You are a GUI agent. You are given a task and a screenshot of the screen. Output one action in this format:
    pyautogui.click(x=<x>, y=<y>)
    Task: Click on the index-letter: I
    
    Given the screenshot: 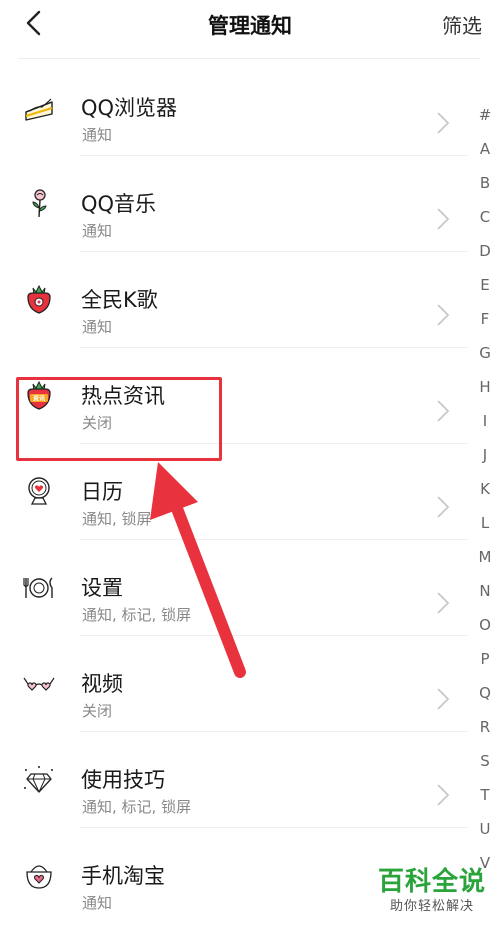 What is the action you would take?
    pyautogui.click(x=485, y=421)
    